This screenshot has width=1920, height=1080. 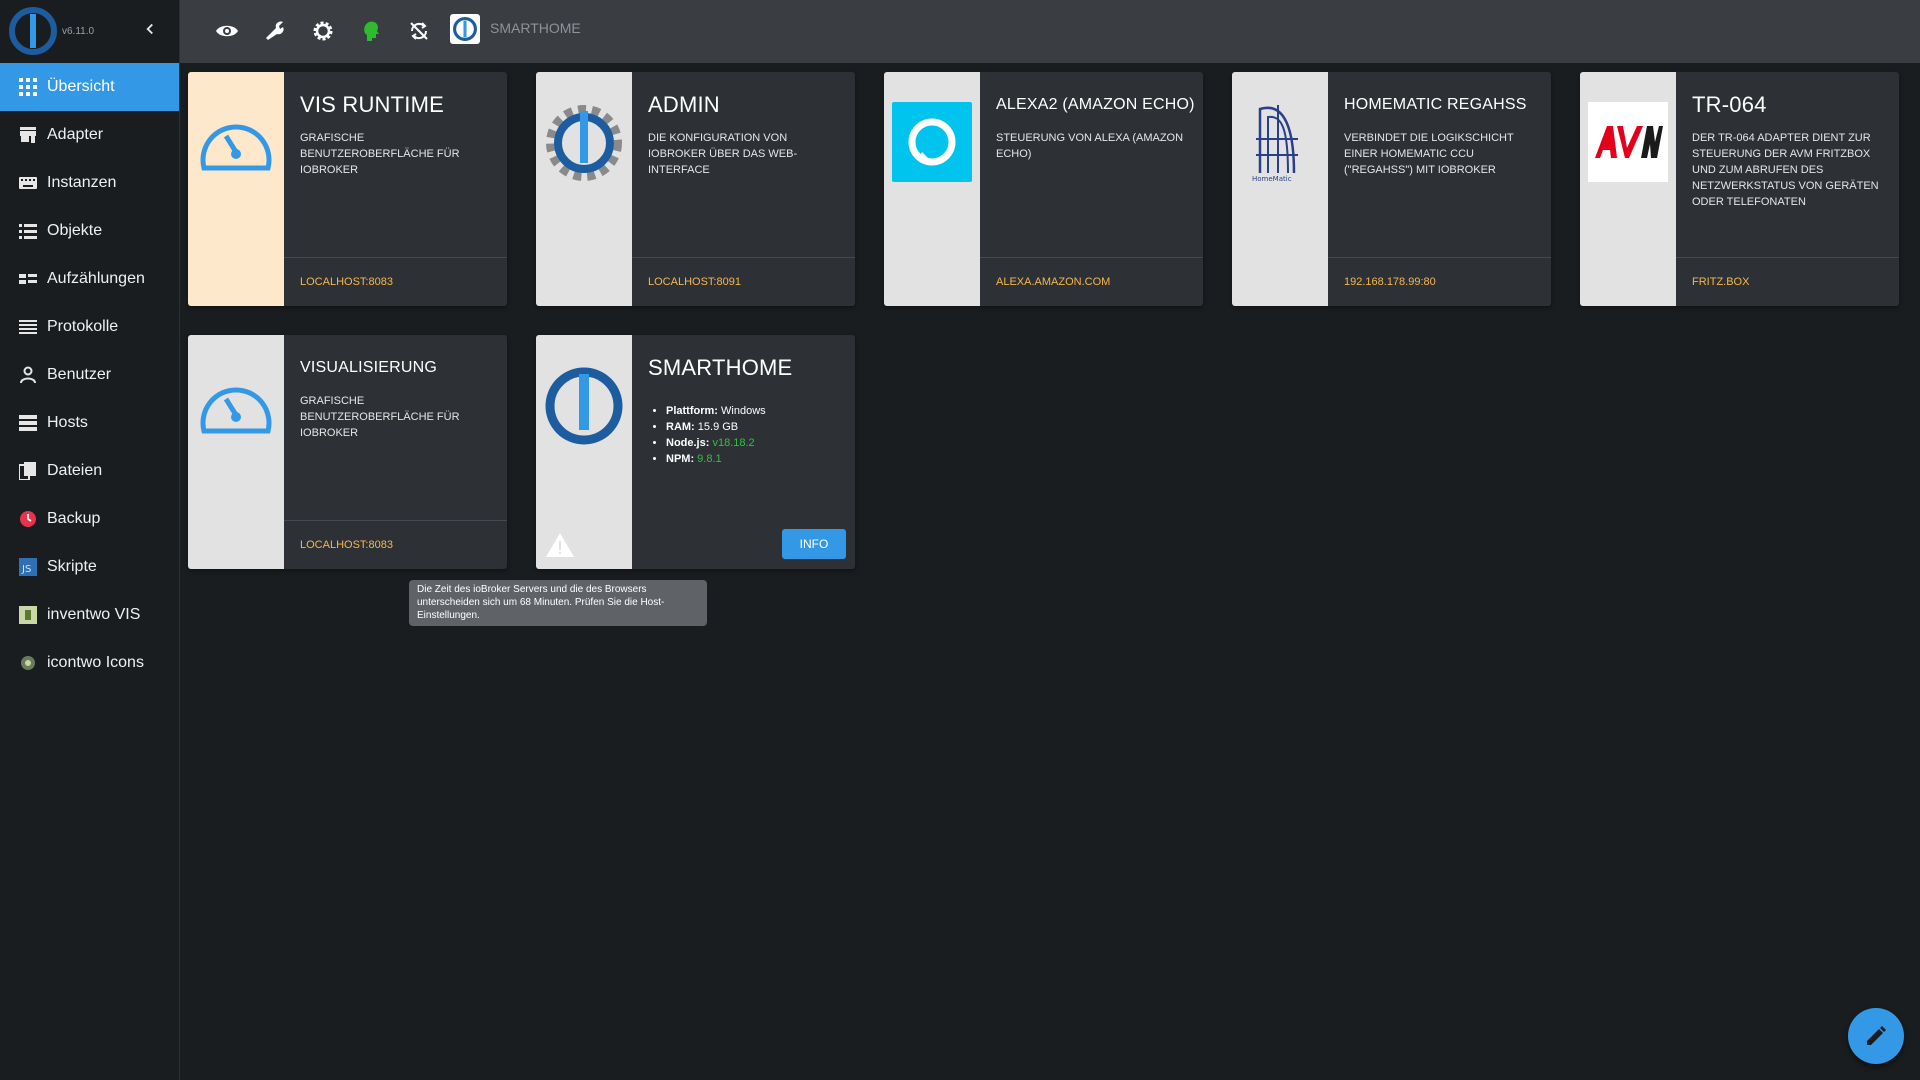 What do you see at coordinates (372, 104) in the screenshot?
I see `card-title: VIS RUNTIME` at bounding box center [372, 104].